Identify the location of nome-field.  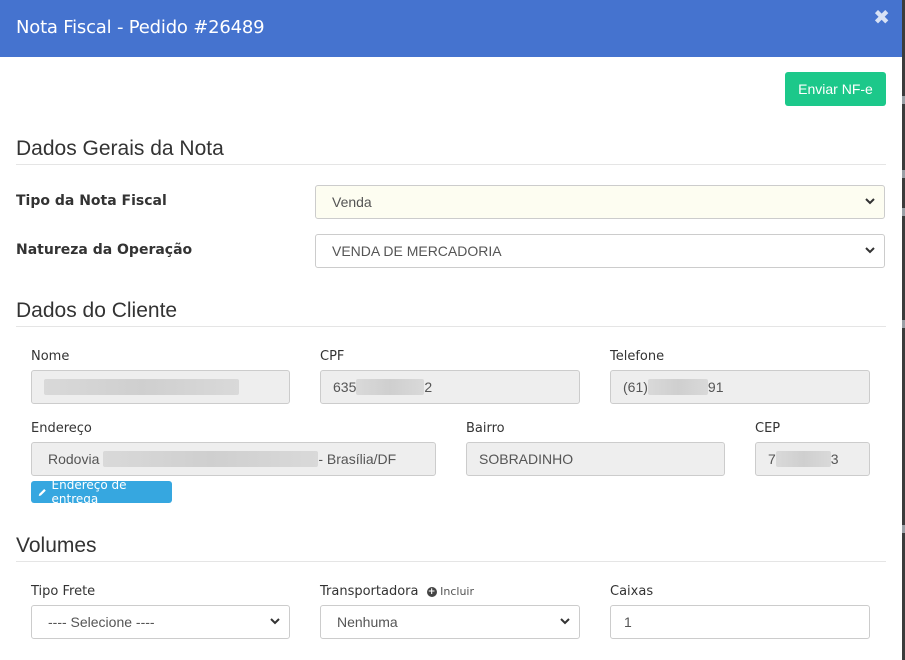
(160, 387).